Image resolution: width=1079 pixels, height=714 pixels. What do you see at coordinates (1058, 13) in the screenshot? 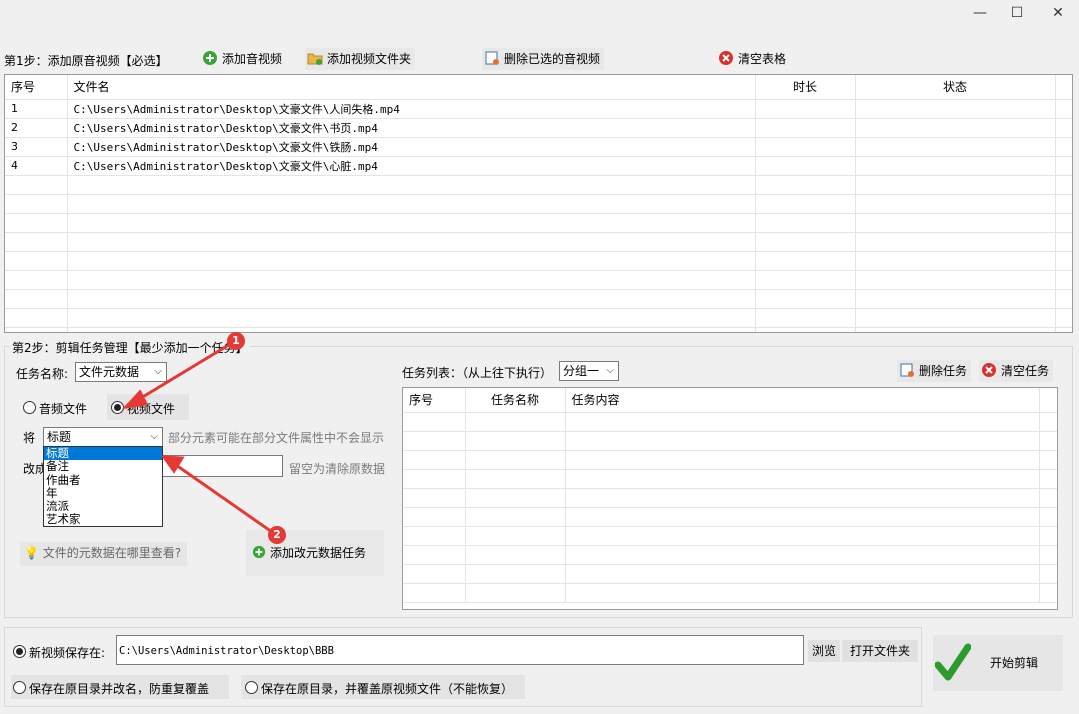
I see `close-window-button: ✕` at bounding box center [1058, 13].